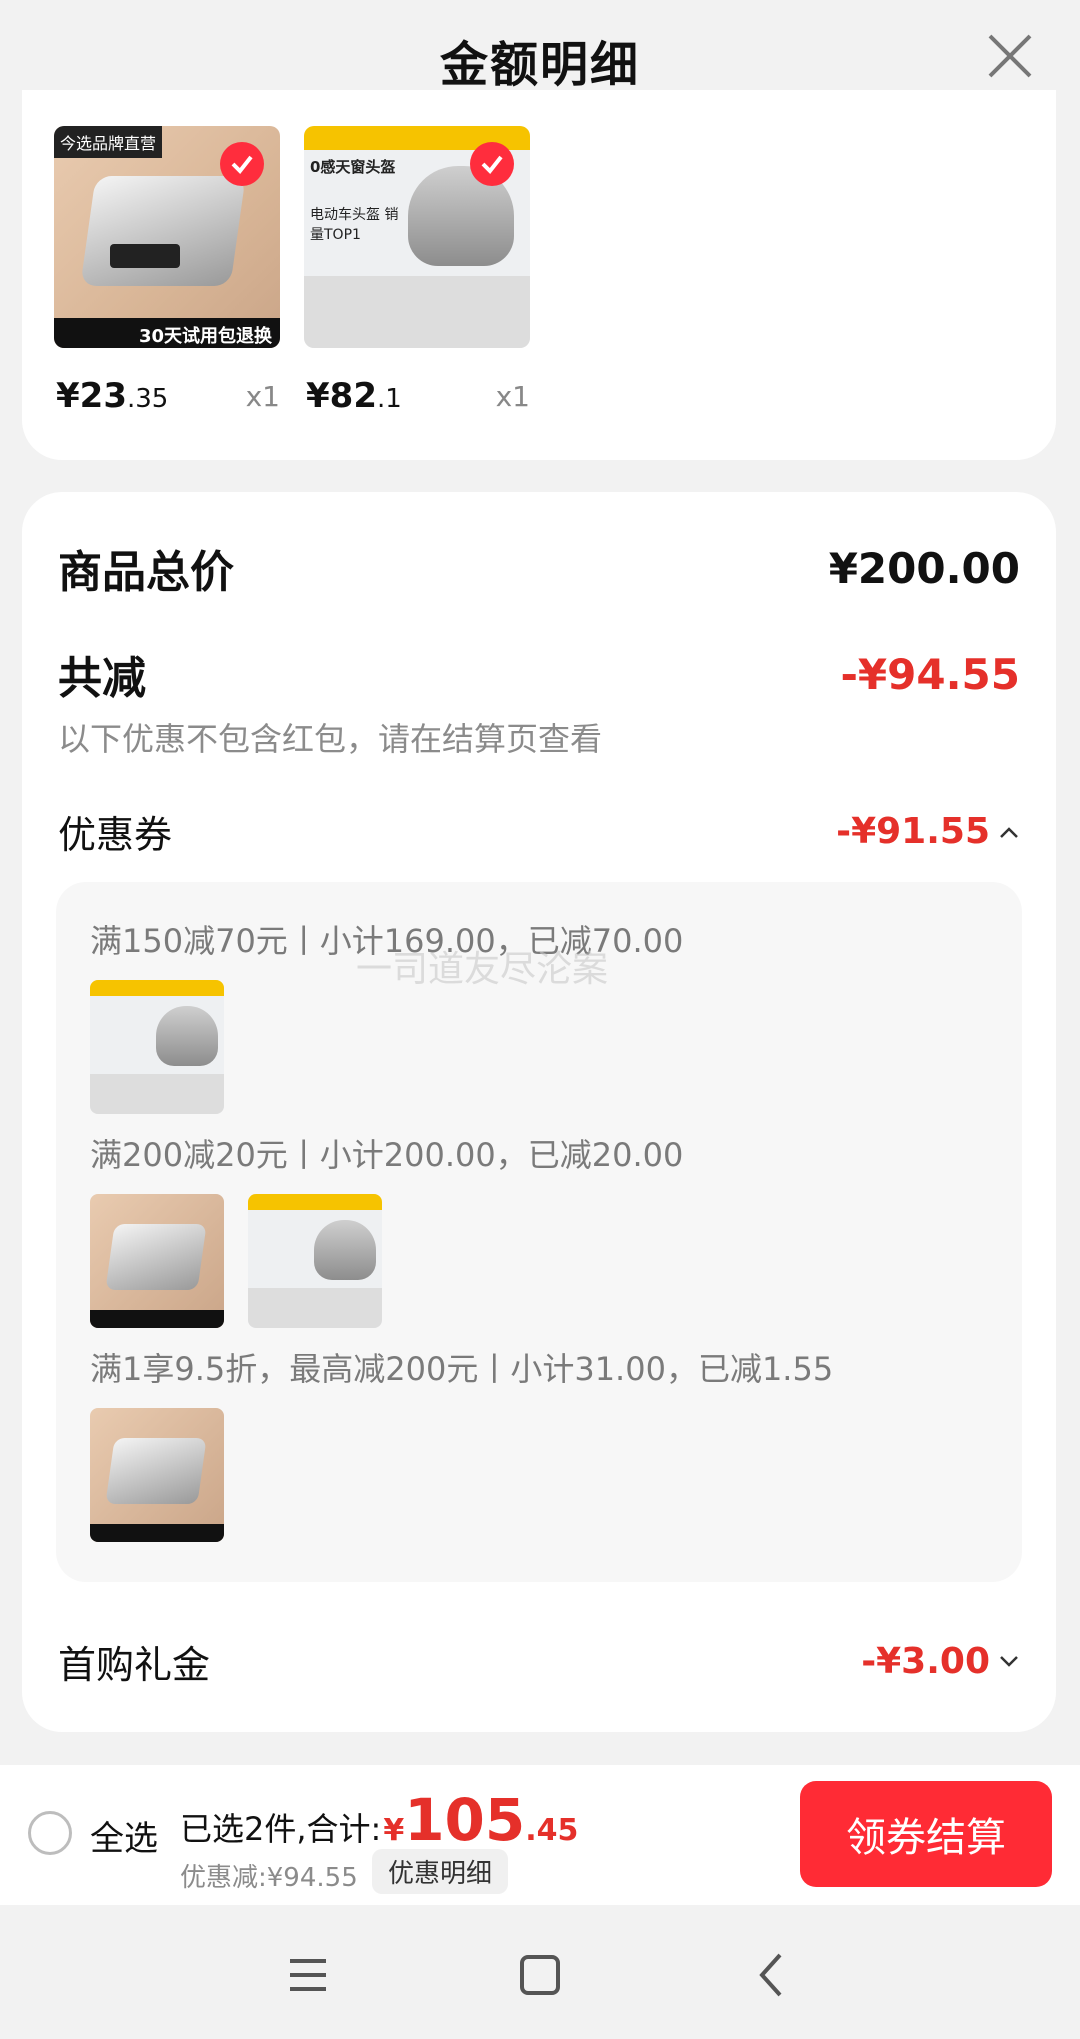 This screenshot has height=2039, width=1080. I want to click on first-gift-value: -¥3.00, so click(925, 1661).